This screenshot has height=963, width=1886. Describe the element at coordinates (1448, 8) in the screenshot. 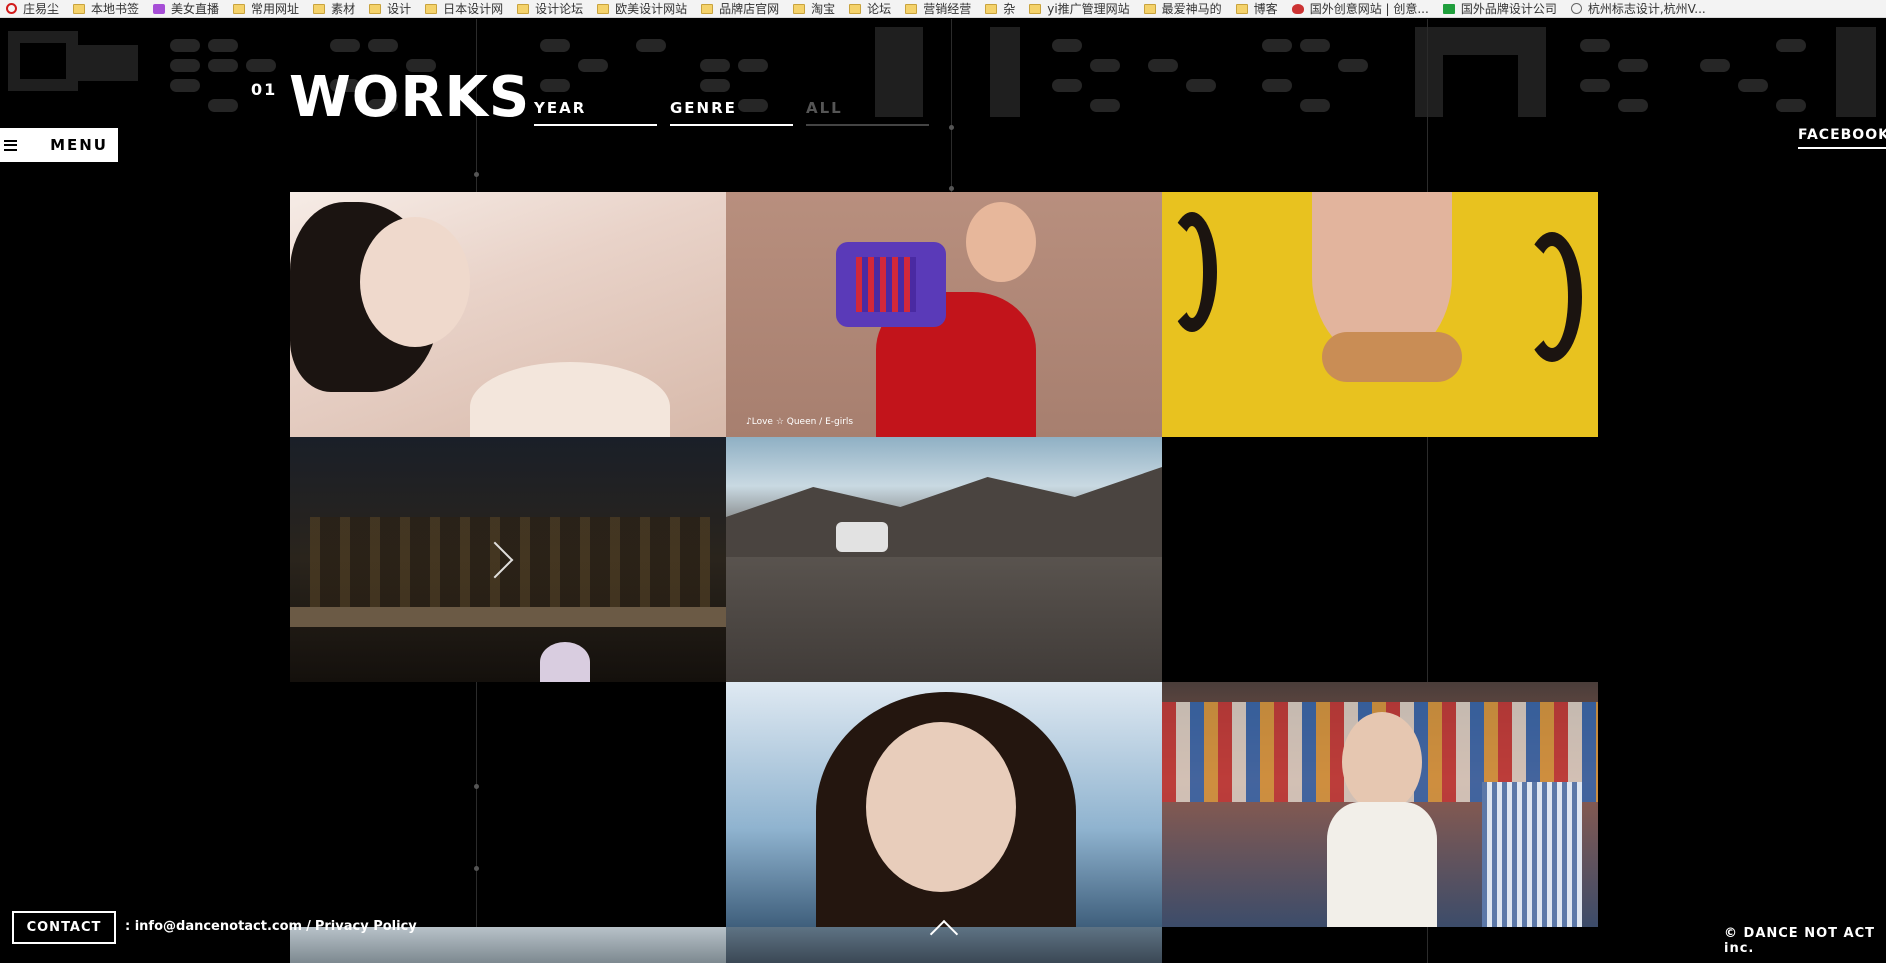

I see `green-square-icon` at that location.